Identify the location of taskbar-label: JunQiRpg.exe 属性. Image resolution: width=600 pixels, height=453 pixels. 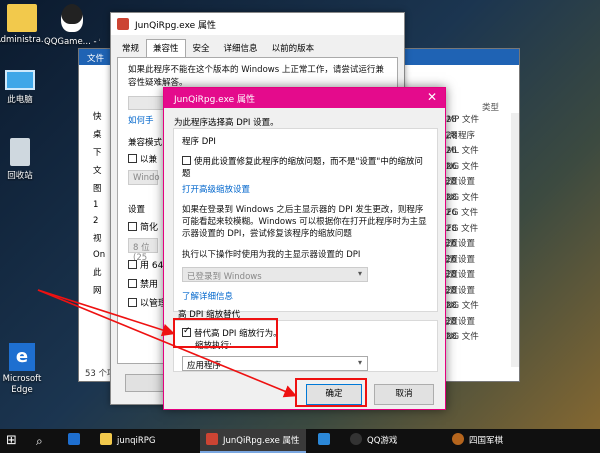
(261, 441).